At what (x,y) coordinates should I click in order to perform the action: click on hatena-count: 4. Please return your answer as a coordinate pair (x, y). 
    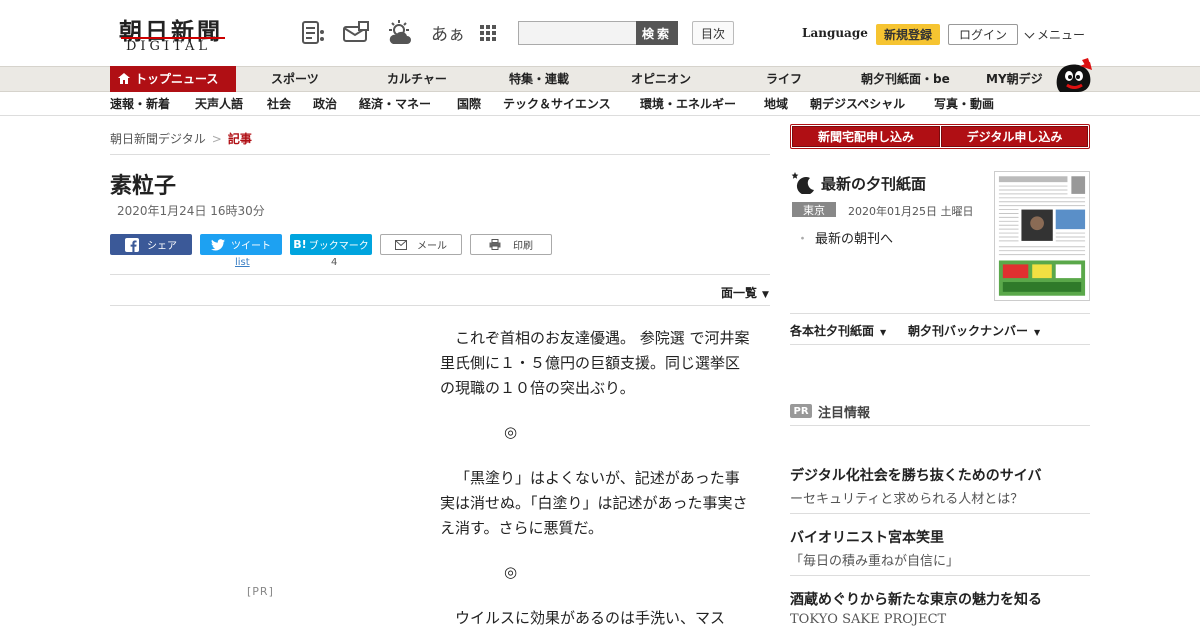
    Looking at the image, I should click on (334, 262).